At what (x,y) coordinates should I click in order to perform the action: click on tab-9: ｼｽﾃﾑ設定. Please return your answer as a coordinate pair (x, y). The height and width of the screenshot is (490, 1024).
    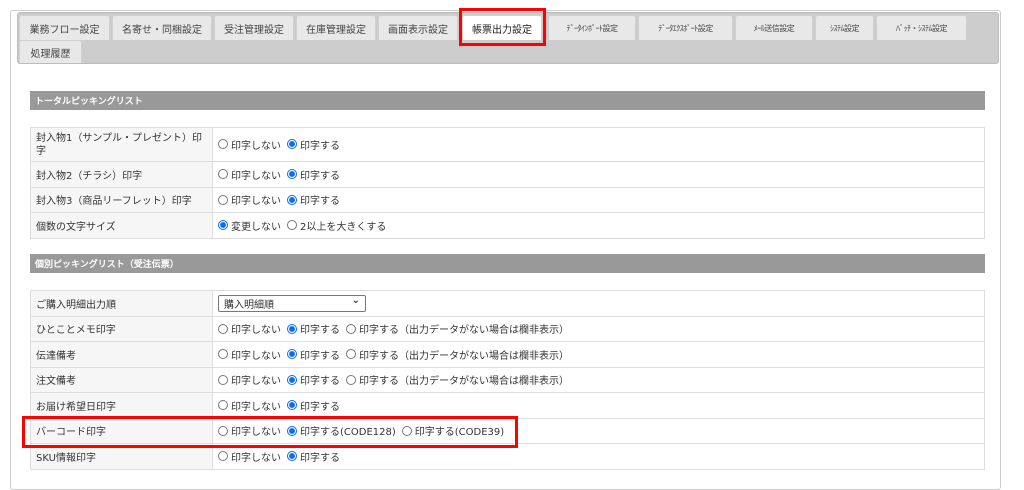
    Looking at the image, I should click on (844, 27).